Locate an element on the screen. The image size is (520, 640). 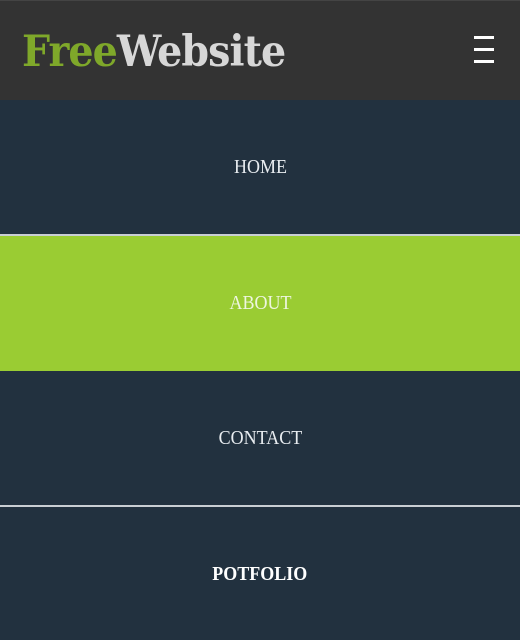
nav-item-label: ABOUT is located at coordinates (259, 303).